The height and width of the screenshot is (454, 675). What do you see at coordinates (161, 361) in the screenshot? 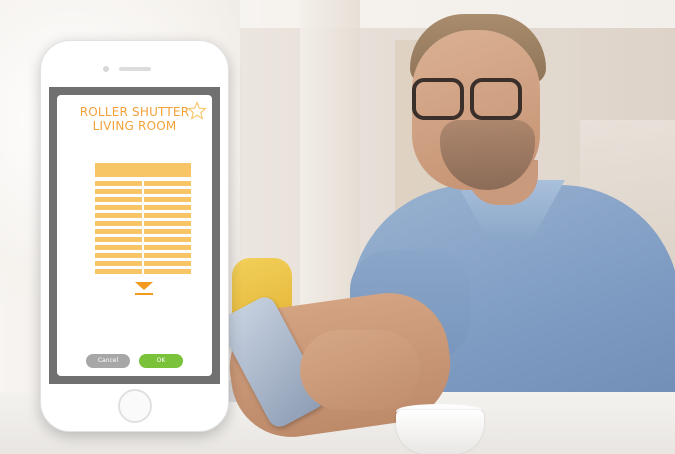
I see `ok-button: OK` at bounding box center [161, 361].